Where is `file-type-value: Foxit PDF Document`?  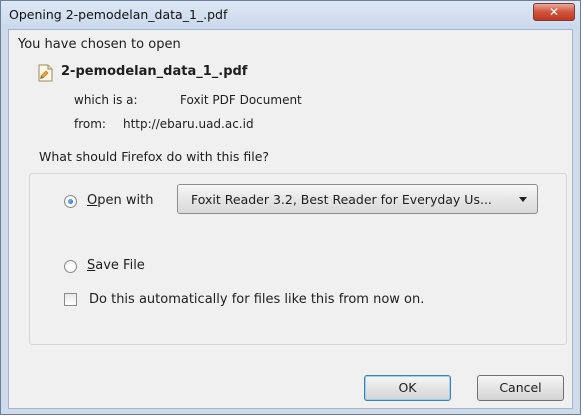 file-type-value: Foxit PDF Document is located at coordinates (241, 100).